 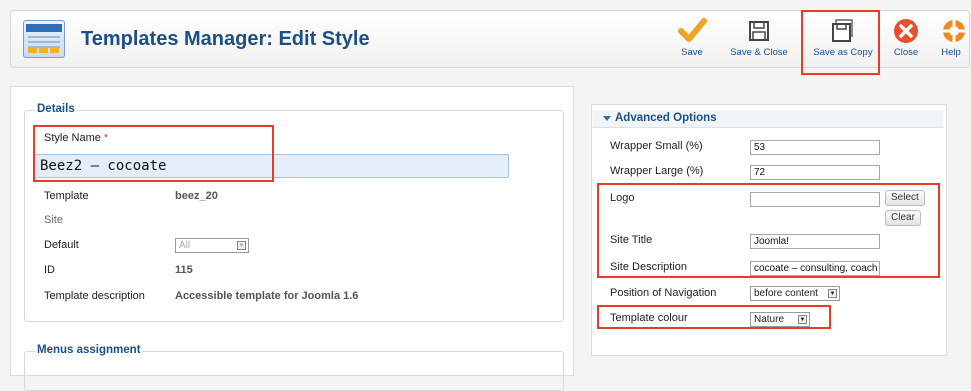 I want to click on close-icon, so click(x=906, y=30).